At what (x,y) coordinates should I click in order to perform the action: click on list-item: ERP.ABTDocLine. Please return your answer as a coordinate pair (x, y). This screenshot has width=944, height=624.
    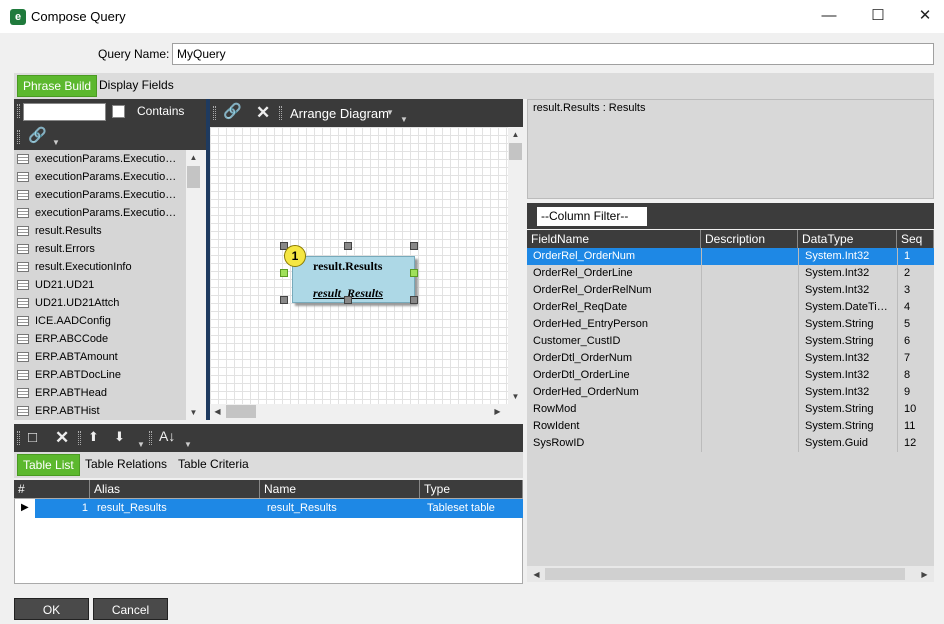
    Looking at the image, I should click on (100, 375).